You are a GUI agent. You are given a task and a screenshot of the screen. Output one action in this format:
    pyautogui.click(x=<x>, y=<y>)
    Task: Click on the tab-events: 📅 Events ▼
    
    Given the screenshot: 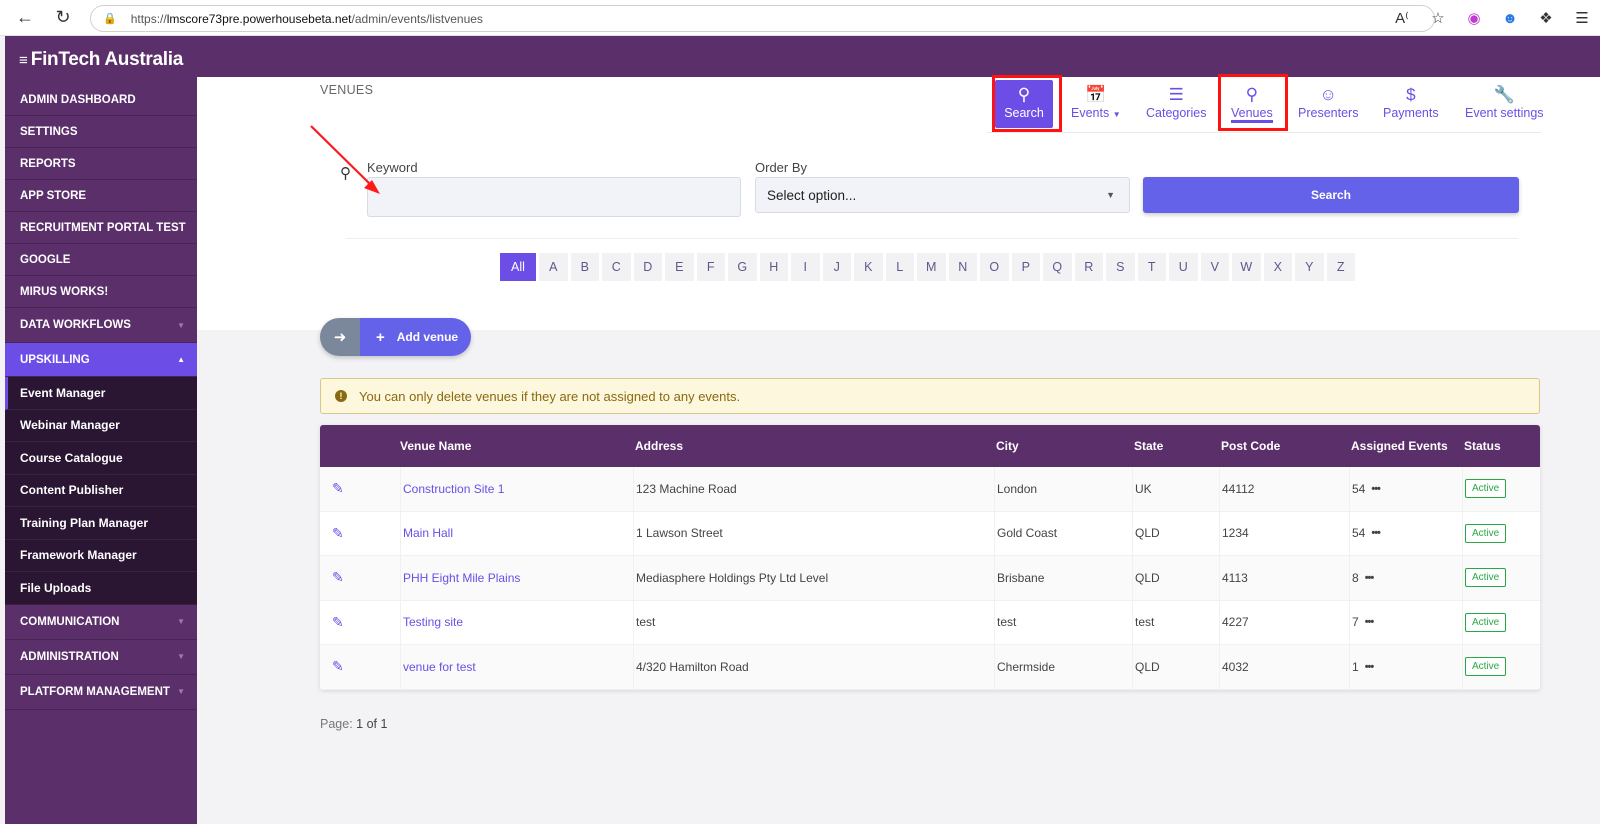 What is the action you would take?
    pyautogui.click(x=1096, y=102)
    